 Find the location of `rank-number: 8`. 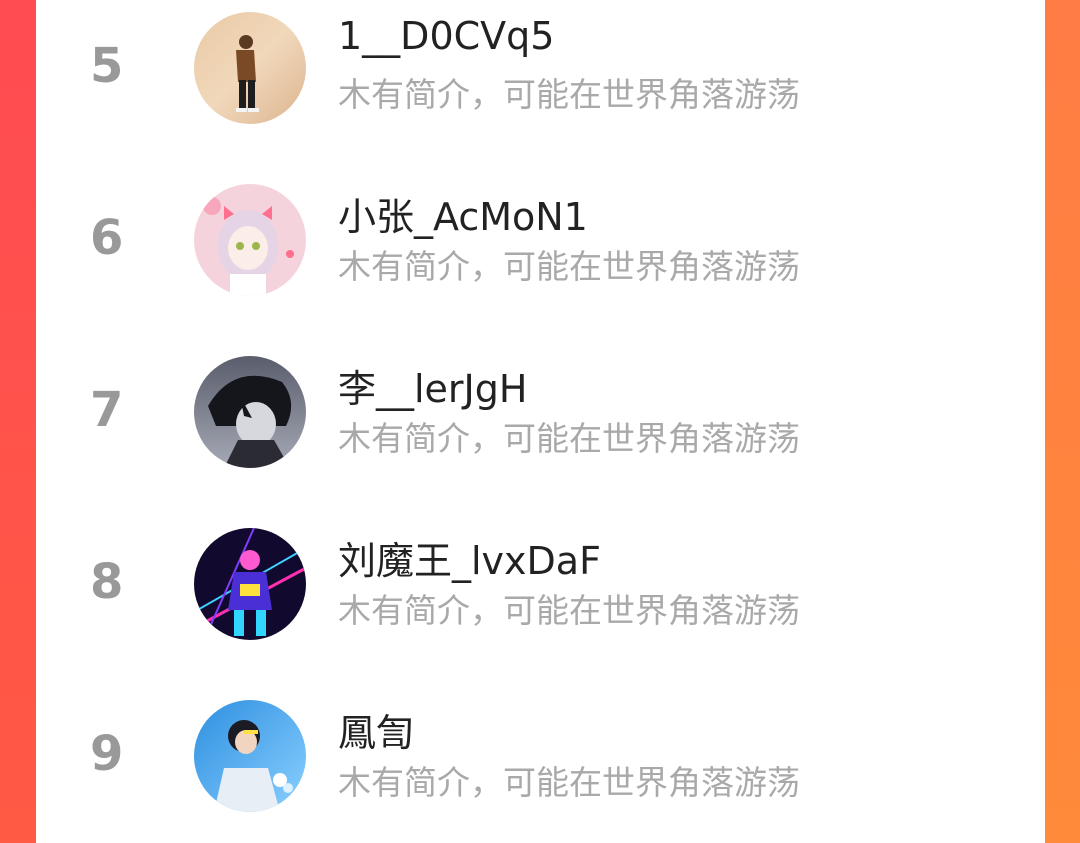

rank-number: 8 is located at coordinates (107, 582).